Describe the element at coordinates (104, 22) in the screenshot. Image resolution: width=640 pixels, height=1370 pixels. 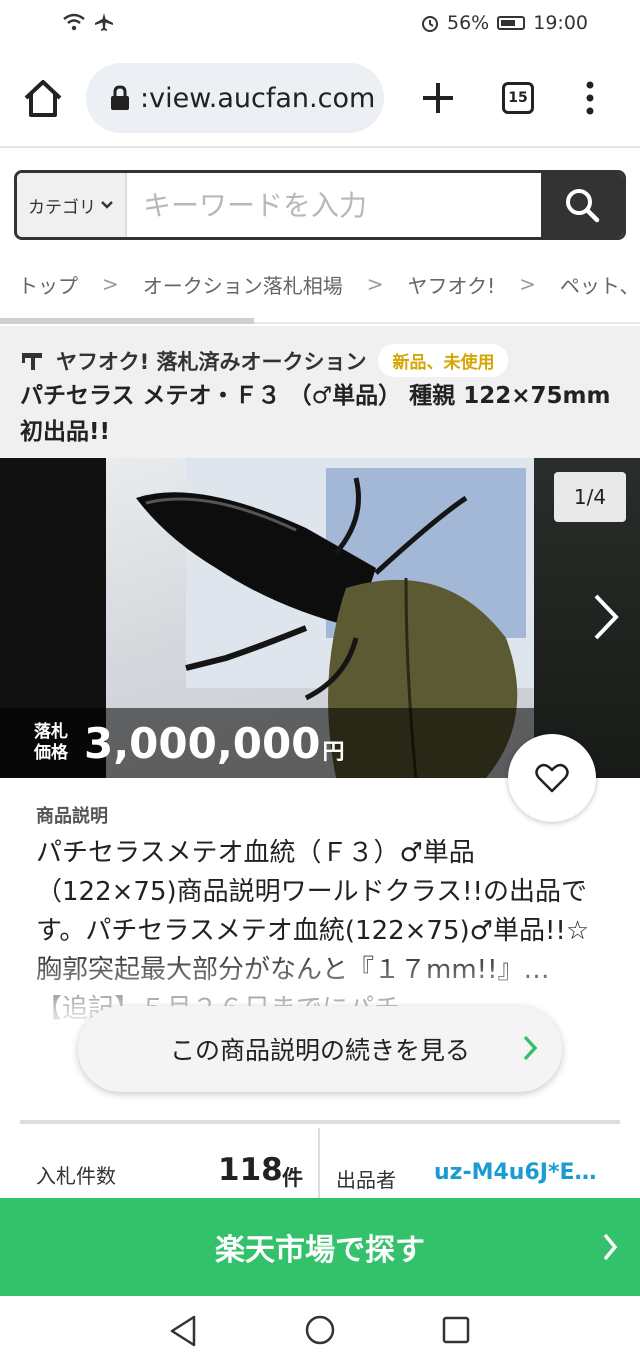
I see `airplane-mode-icon` at that location.